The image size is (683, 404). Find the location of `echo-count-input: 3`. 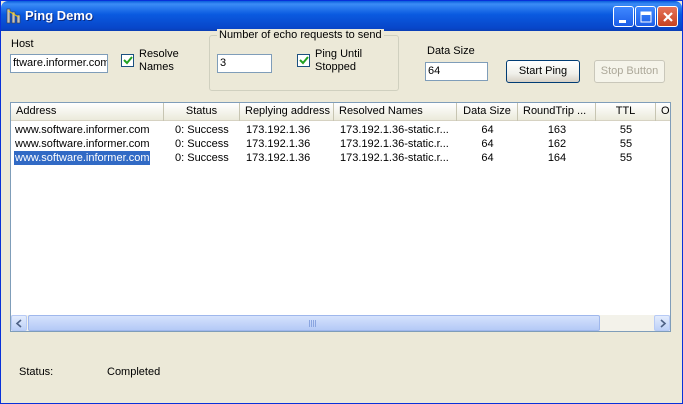

echo-count-input: 3 is located at coordinates (244, 63).